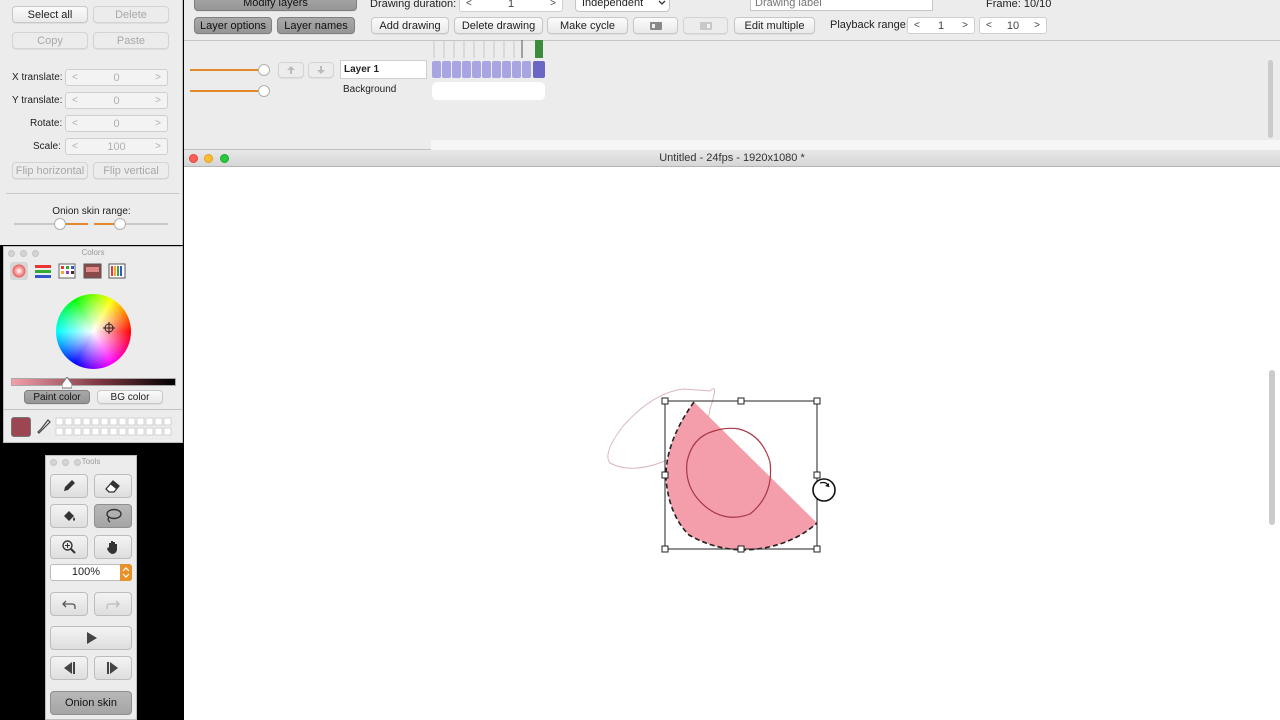 The height and width of the screenshot is (720, 1280). Describe the element at coordinates (1272, 447) in the screenshot. I see `canvas-vertical-scrollbar` at that location.